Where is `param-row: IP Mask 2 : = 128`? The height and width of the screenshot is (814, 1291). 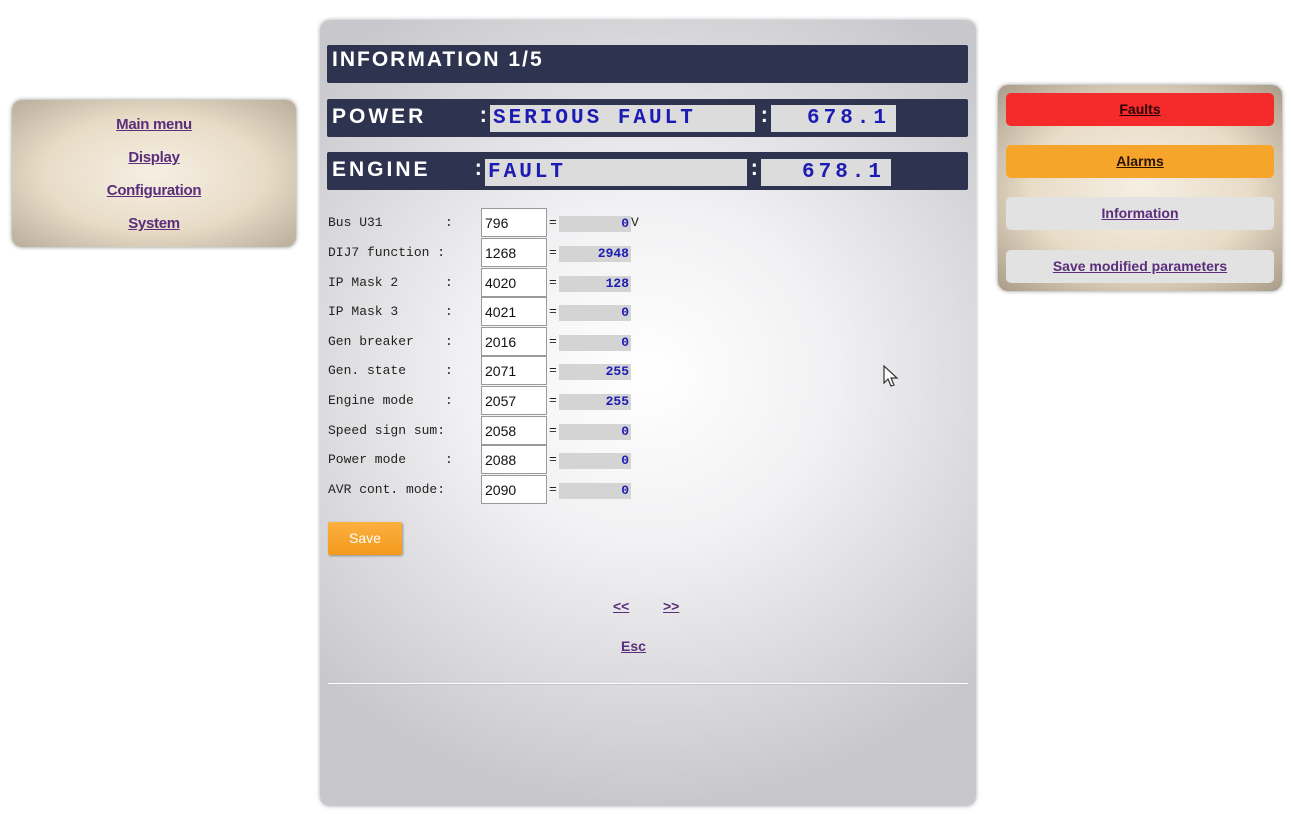 param-row: IP Mask 2 : = 128 is located at coordinates (648, 282).